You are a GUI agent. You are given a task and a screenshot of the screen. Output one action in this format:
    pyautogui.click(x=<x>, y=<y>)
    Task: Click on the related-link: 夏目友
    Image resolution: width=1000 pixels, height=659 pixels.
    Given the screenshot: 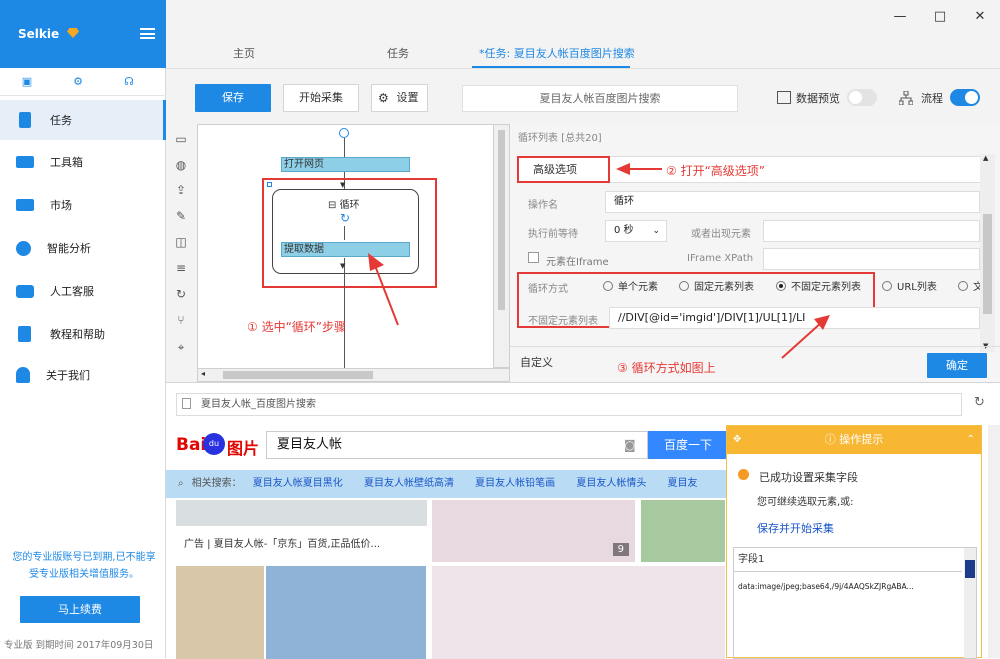 What is the action you would take?
    pyautogui.click(x=683, y=483)
    